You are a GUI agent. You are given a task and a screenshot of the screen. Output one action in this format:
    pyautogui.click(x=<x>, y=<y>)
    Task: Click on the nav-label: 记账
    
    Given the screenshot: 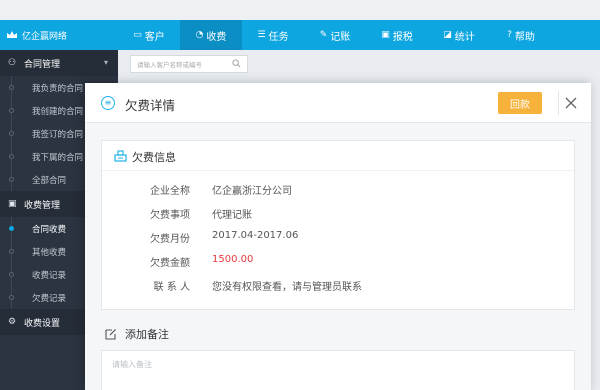 What is the action you would take?
    pyautogui.click(x=340, y=37)
    